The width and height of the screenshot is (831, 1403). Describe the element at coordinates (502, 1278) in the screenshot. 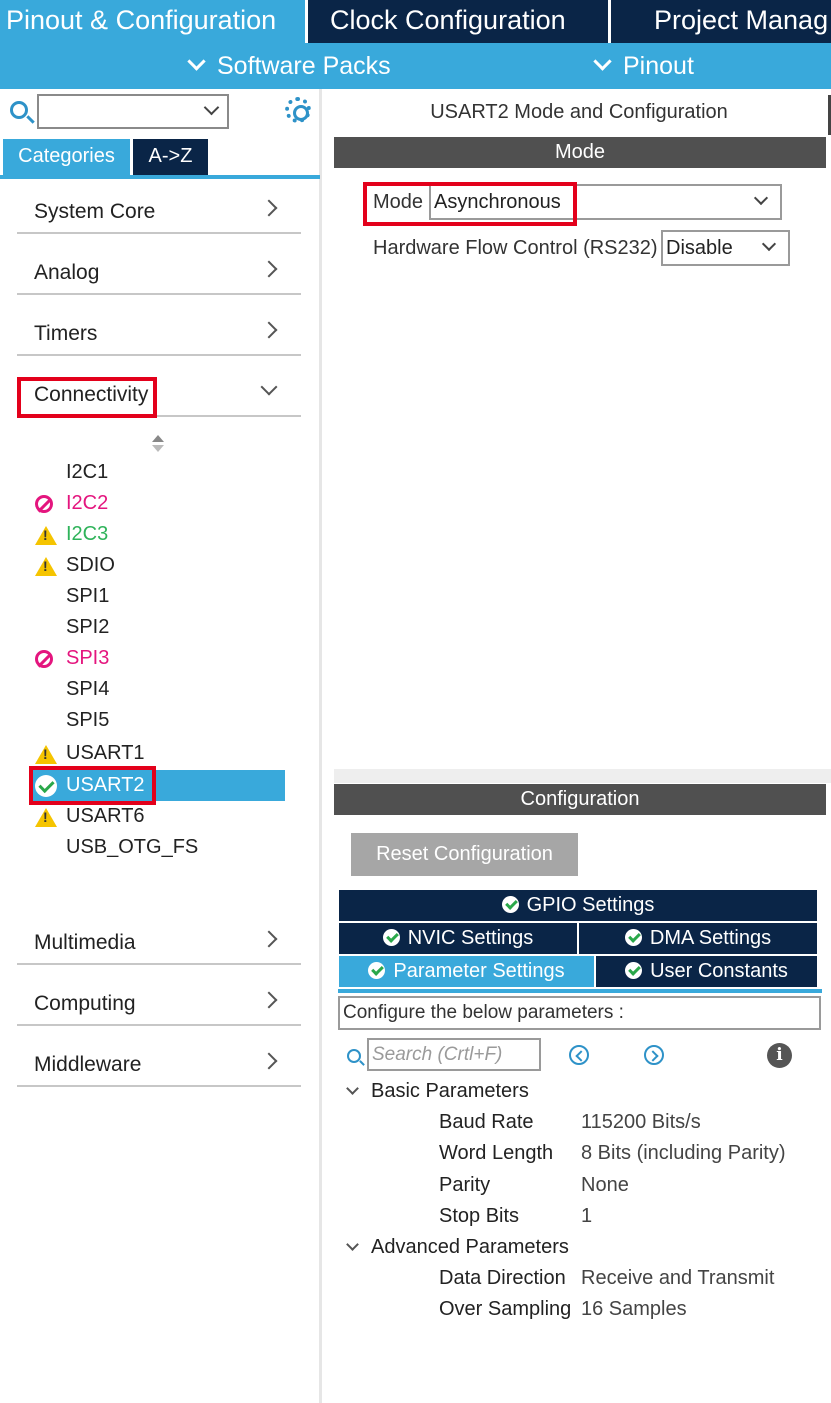

I see `param-name: Data Direction` at that location.